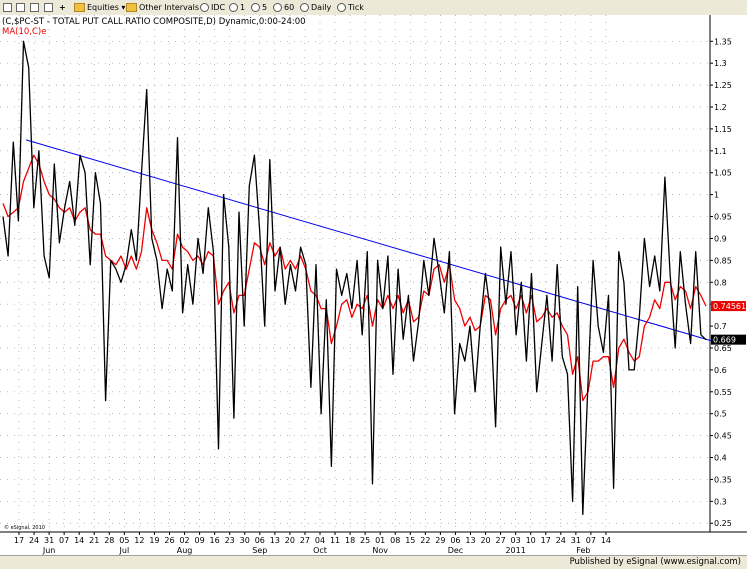 Image resolution: width=747 pixels, height=569 pixels. What do you see at coordinates (720, 458) in the screenshot?
I see `y-tick-label: 0.4` at bounding box center [720, 458].